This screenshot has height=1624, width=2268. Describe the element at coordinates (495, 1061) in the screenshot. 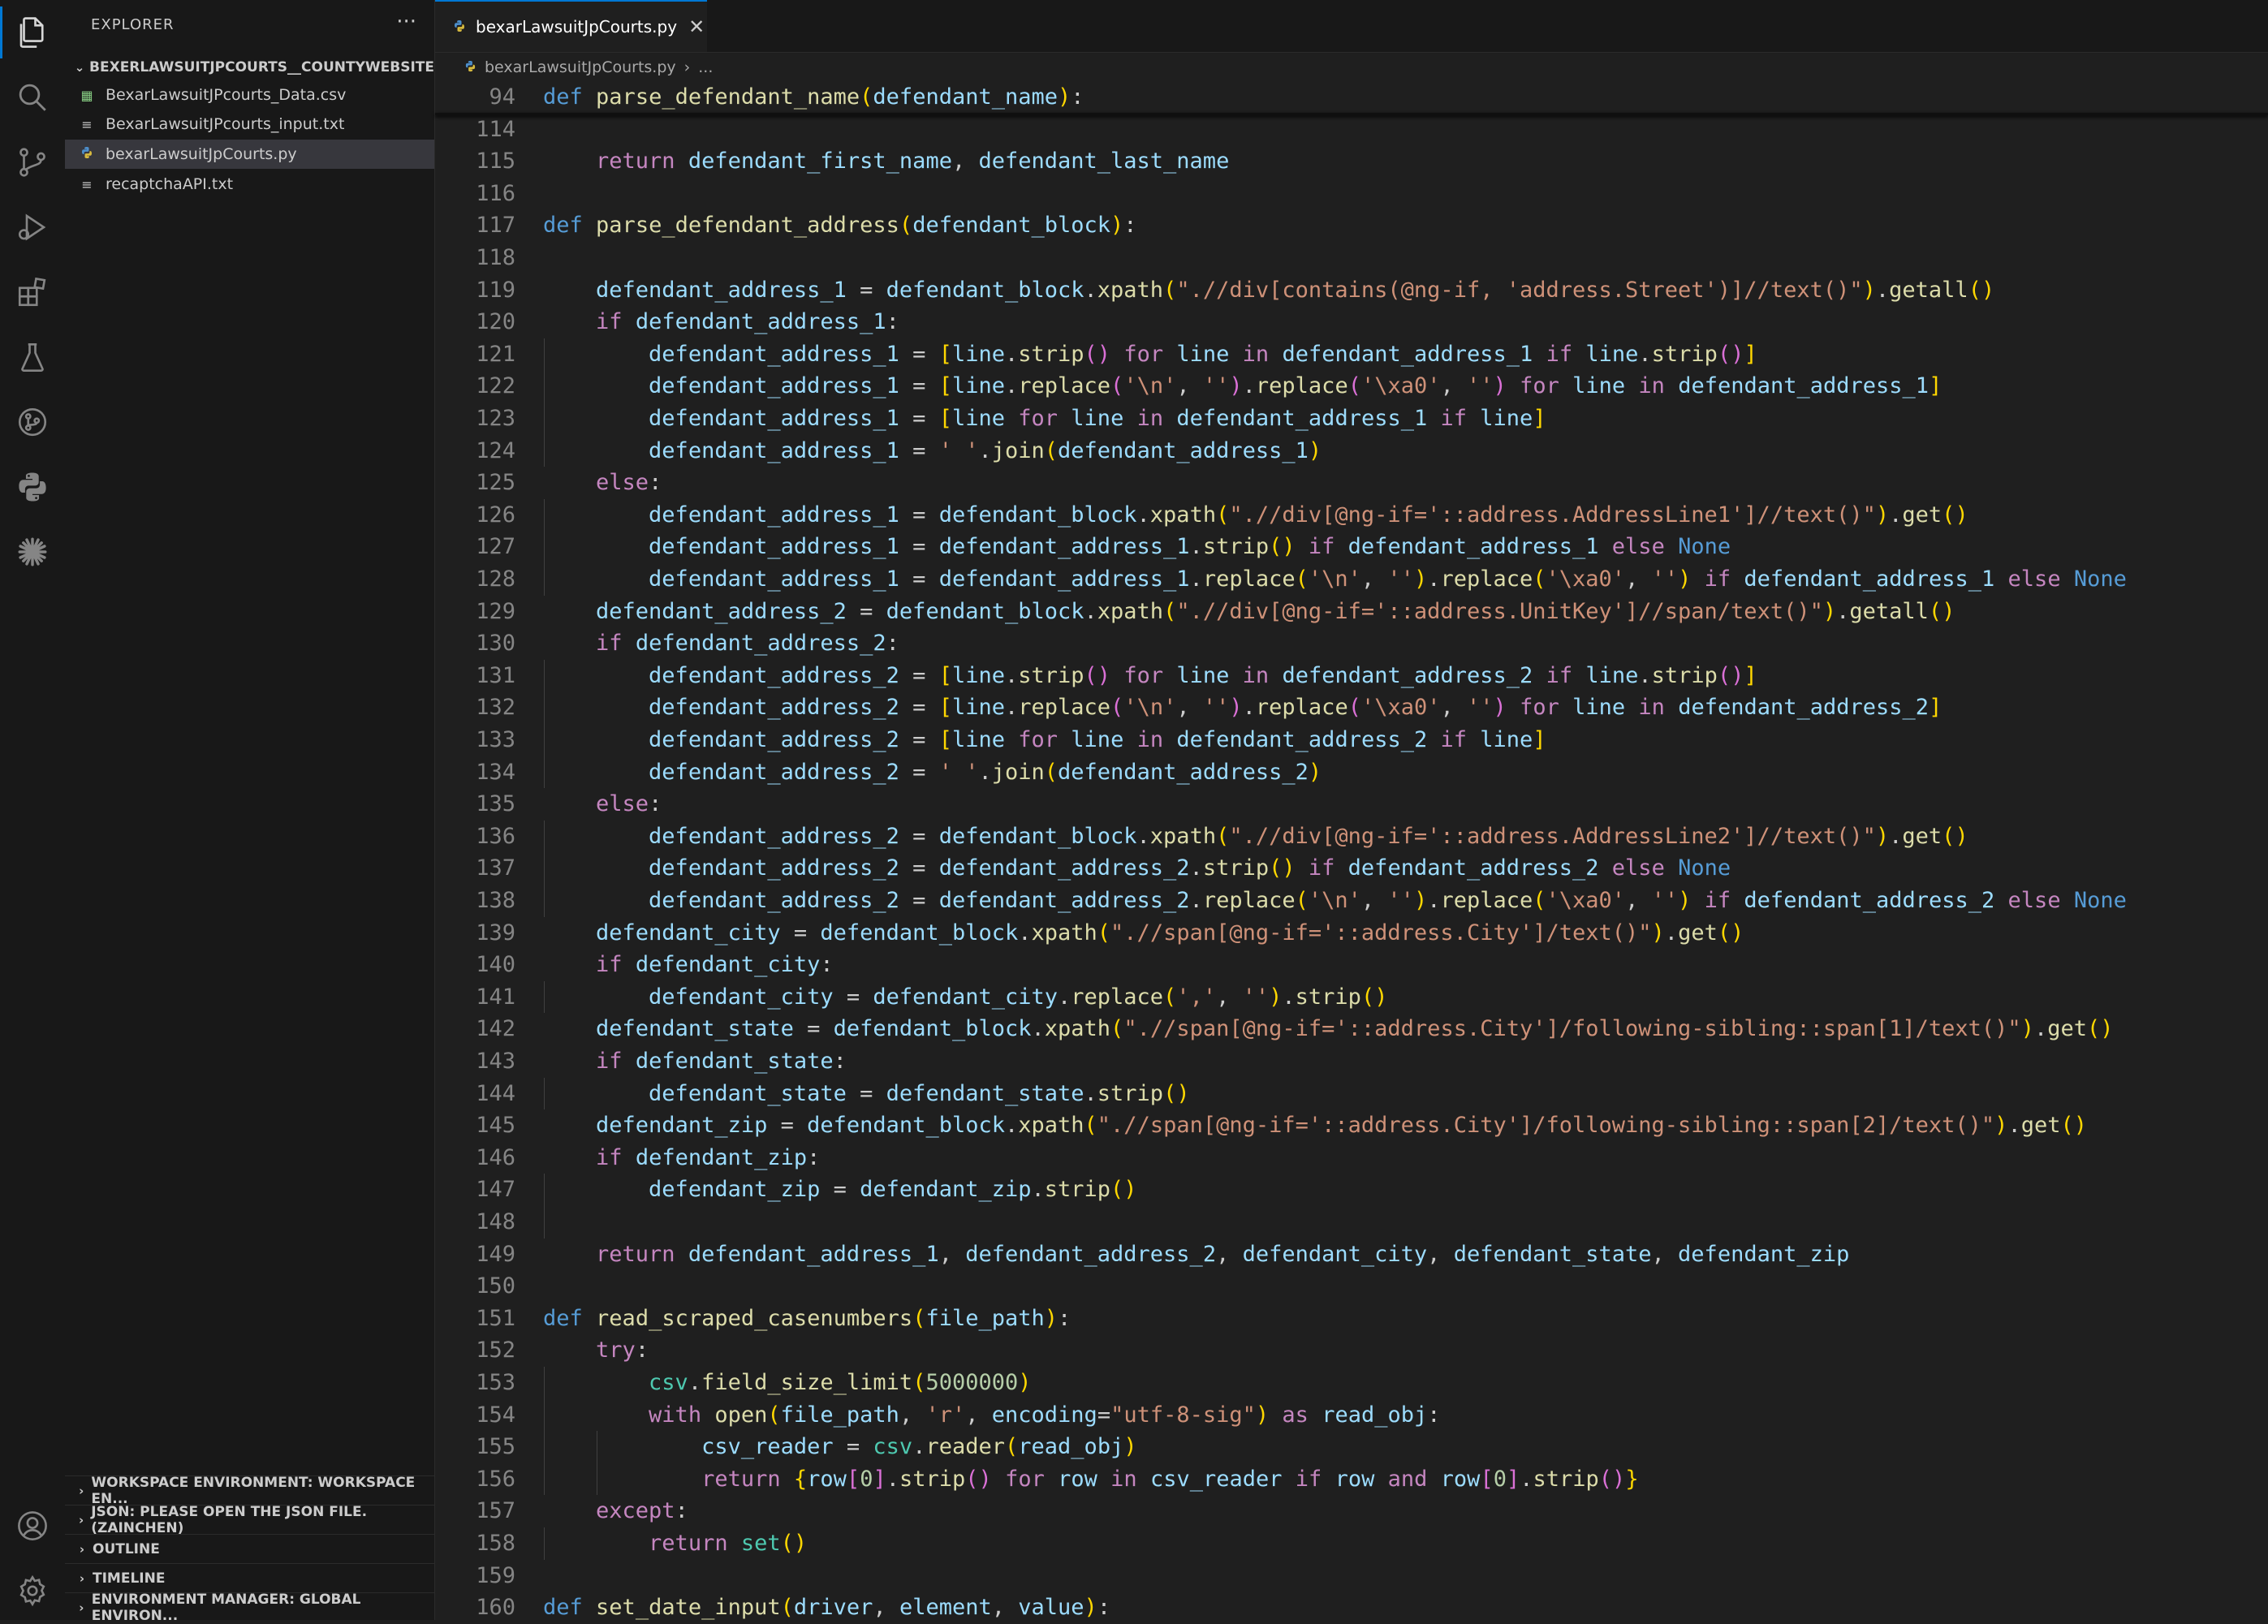

I see `line-number: 143` at that location.